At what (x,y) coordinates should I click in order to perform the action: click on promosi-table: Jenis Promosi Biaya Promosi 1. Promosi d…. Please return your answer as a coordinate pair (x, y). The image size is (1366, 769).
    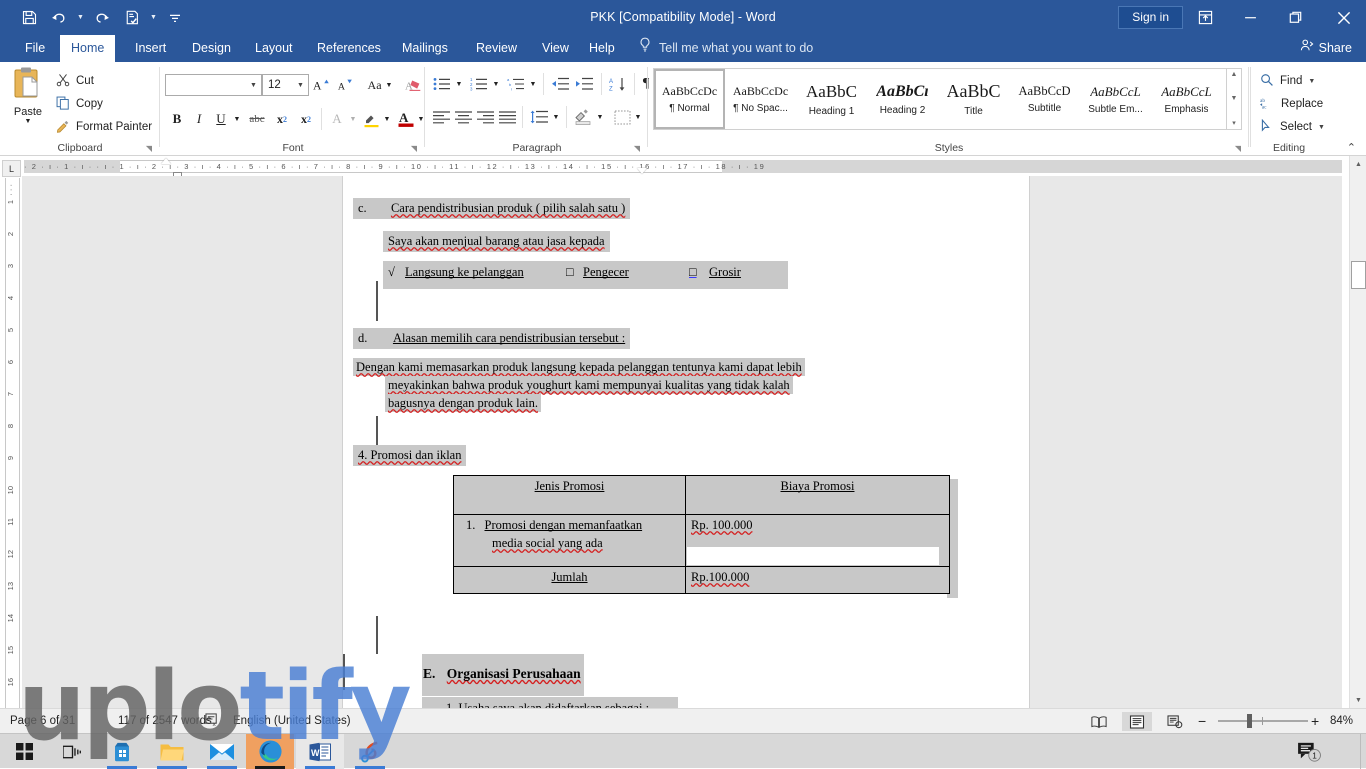
    Looking at the image, I should click on (701, 534).